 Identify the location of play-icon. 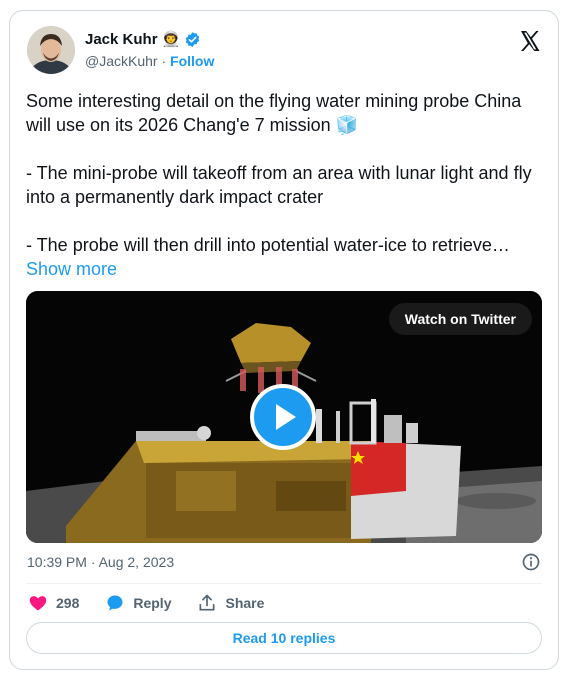
(286, 417).